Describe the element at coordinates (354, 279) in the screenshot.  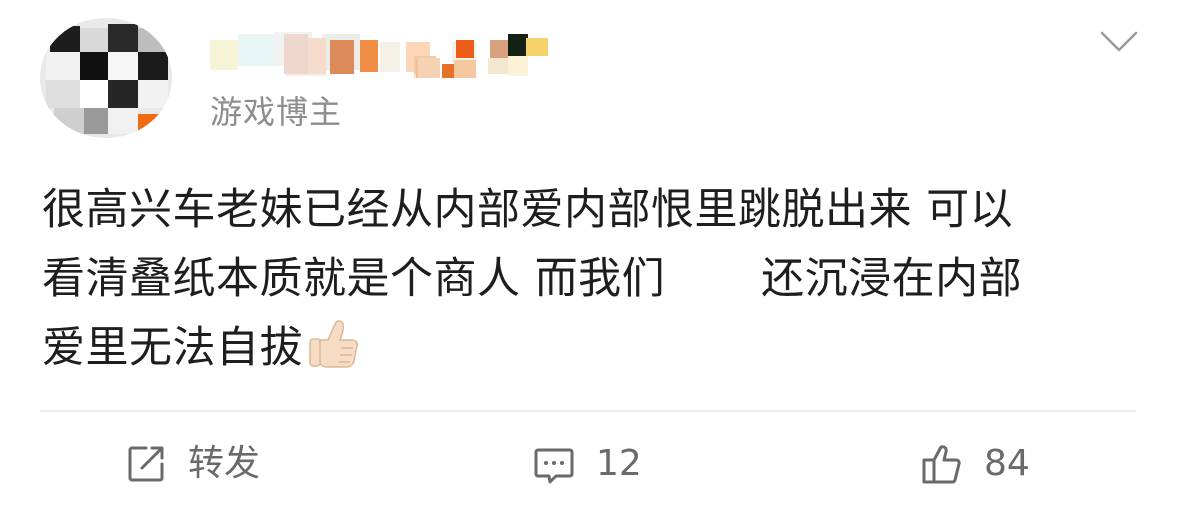
I see `post-text-segment: 看清叠纸本质就是个商人 而我们` at that location.